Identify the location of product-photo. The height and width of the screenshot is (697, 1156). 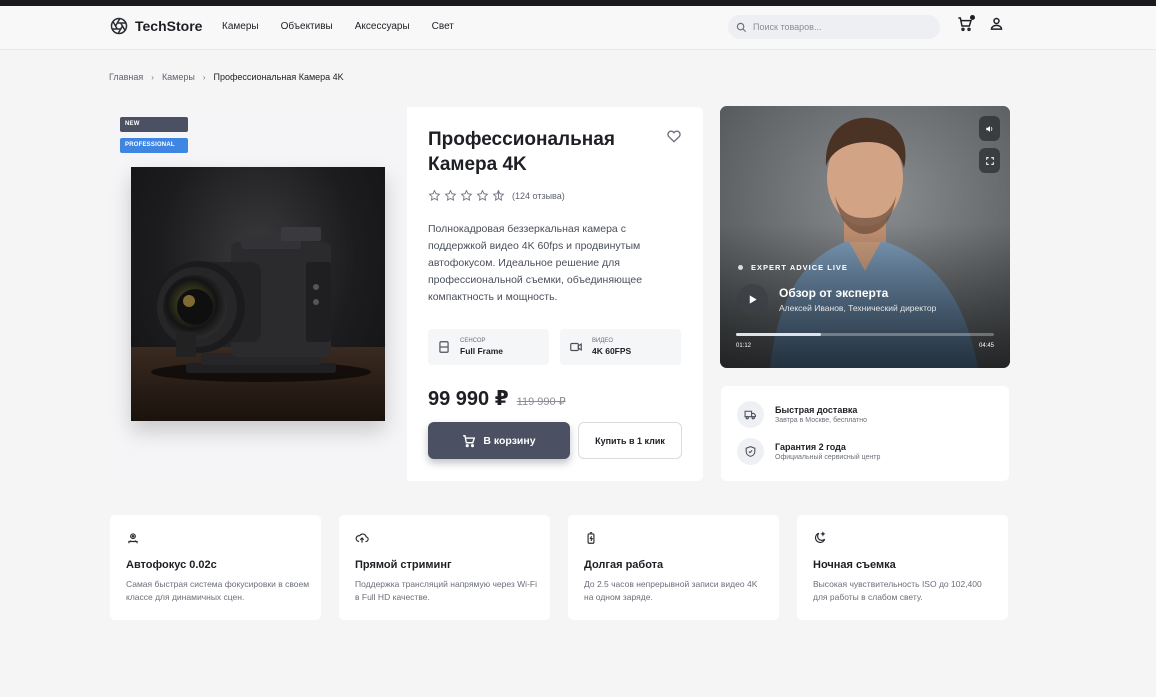
(258, 294).